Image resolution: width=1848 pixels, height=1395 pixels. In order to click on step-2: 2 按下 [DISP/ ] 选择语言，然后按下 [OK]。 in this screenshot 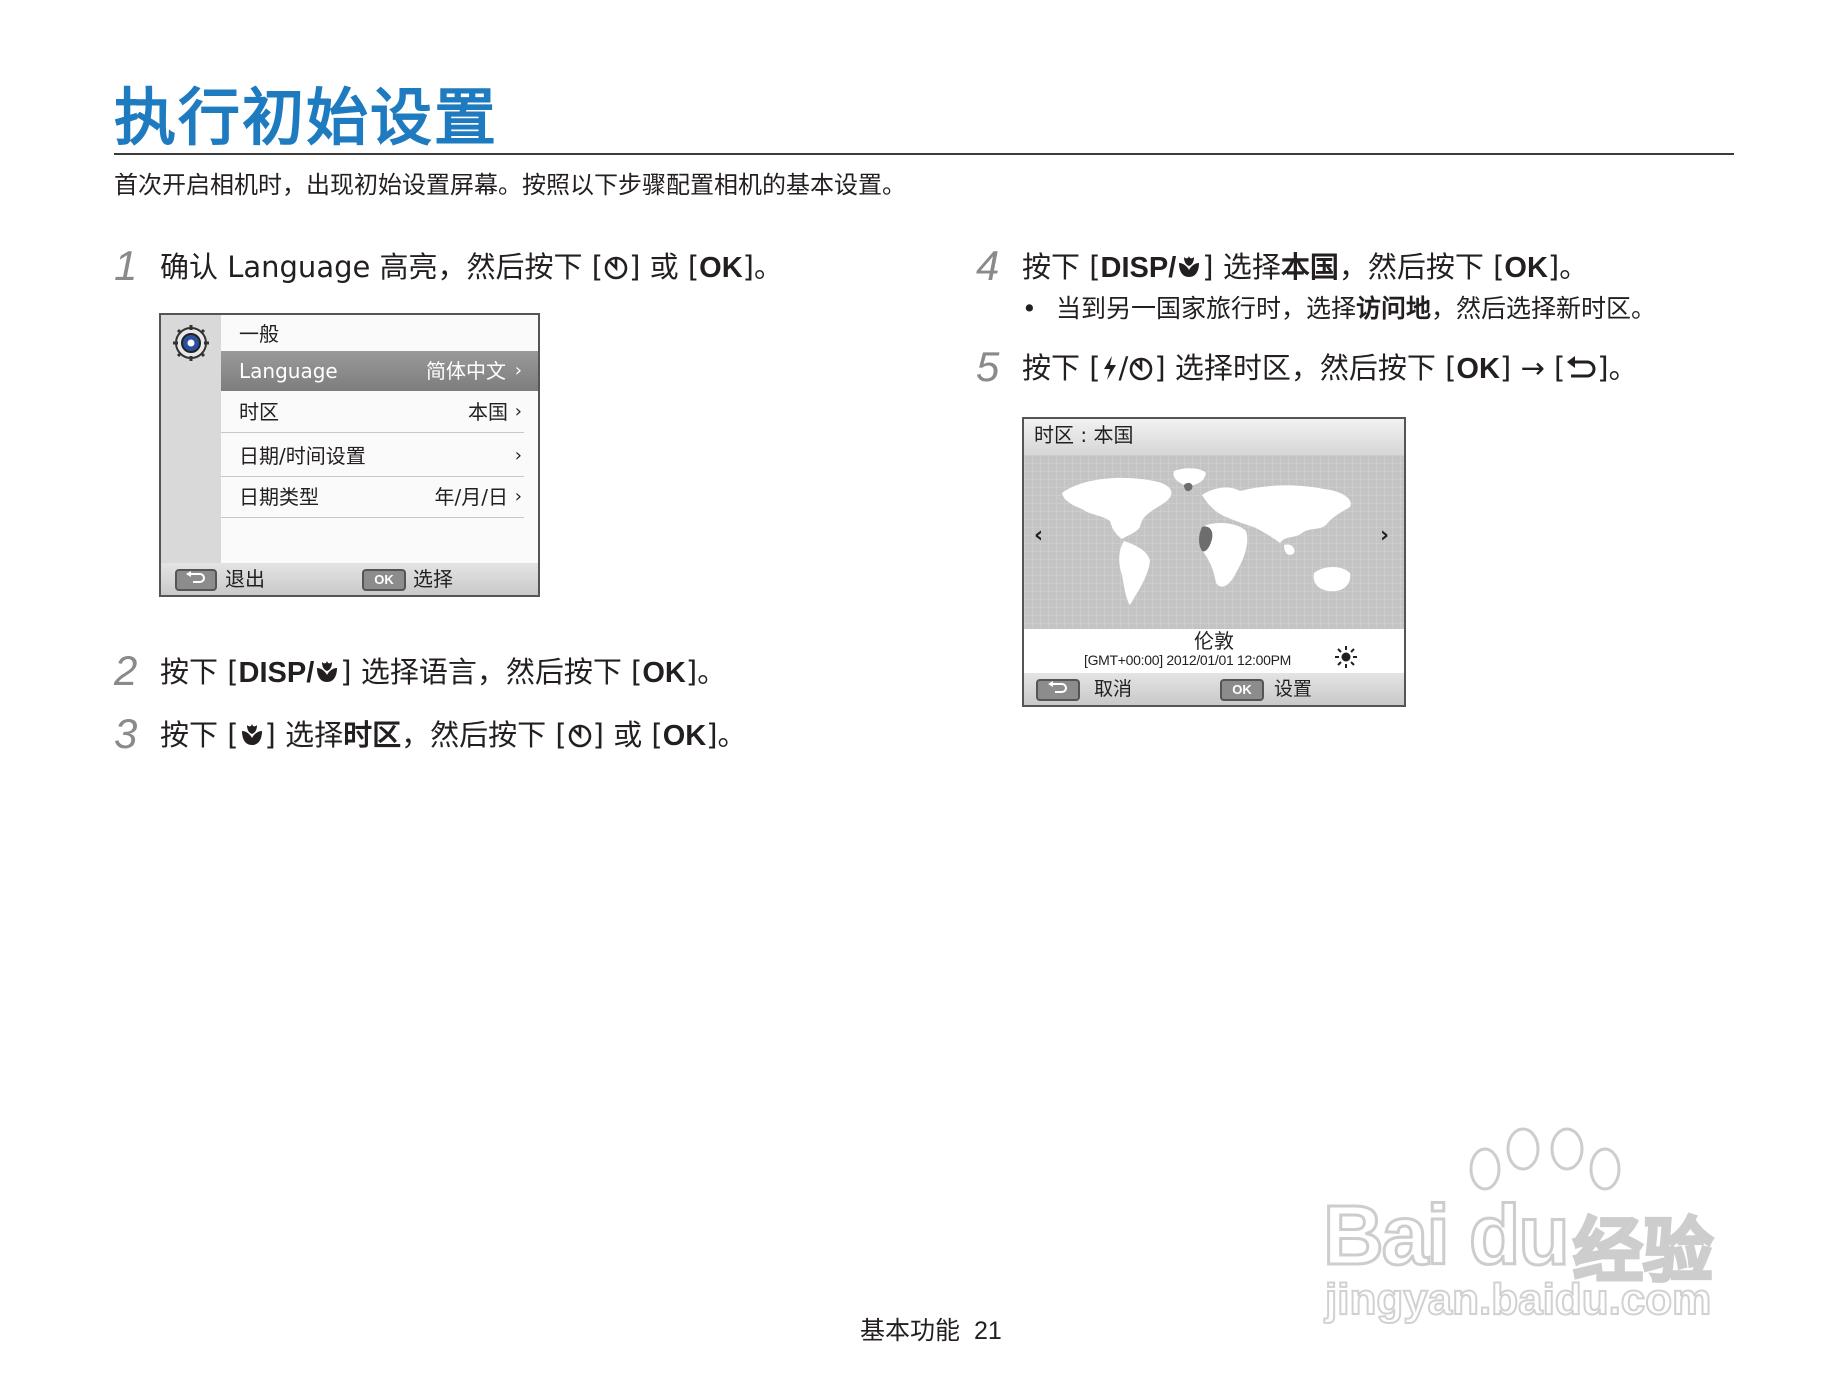, I will do `click(420, 670)`.